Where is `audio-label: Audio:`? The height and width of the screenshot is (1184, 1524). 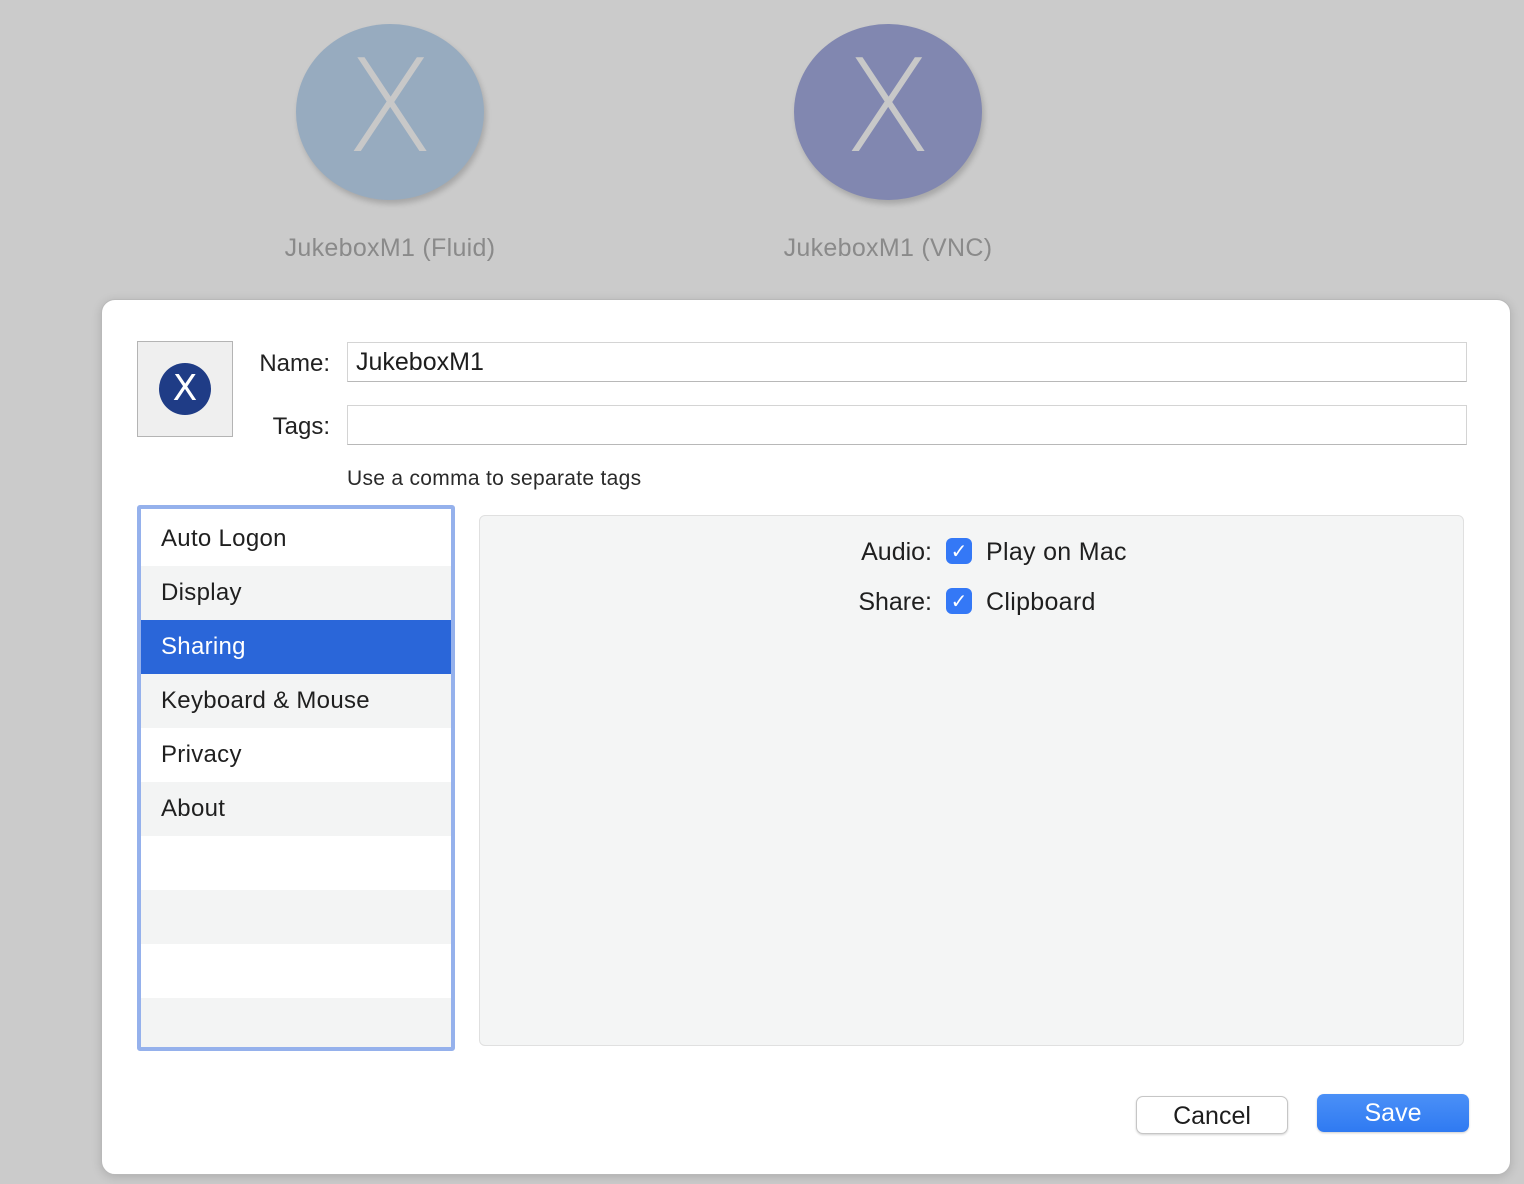 audio-label: Audio: is located at coordinates (896, 552).